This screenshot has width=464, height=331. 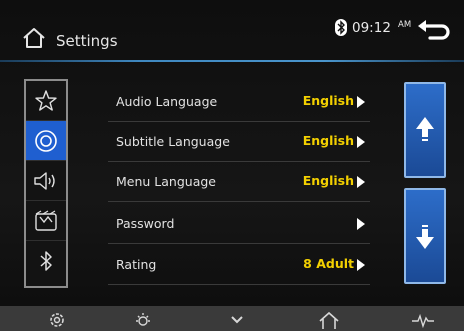 I want to click on setting-row-subtitle-language: Subtitle Language English, so click(x=239, y=142).